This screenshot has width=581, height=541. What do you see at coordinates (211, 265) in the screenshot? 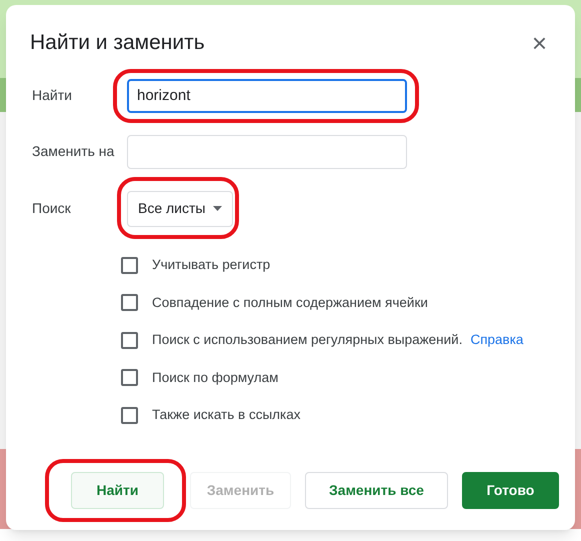
I see `option-label: Учитывать регистр` at bounding box center [211, 265].